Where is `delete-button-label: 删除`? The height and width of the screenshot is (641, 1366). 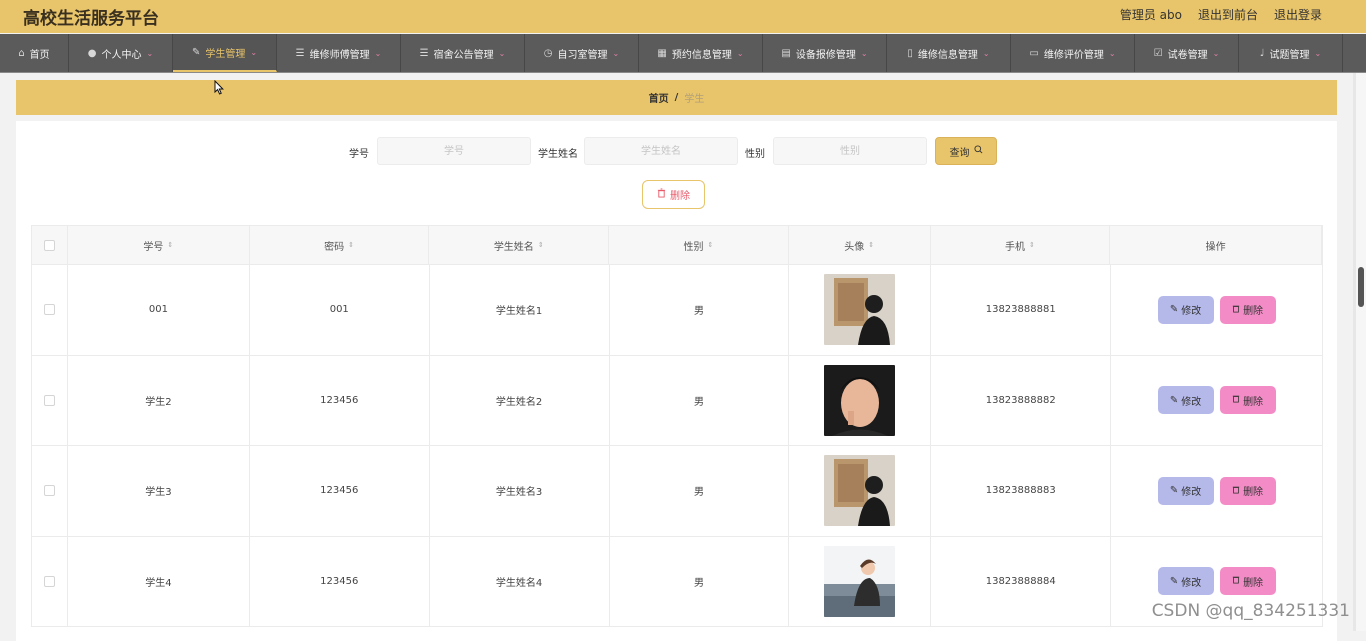
delete-button-label: 删除 is located at coordinates (1253, 312).